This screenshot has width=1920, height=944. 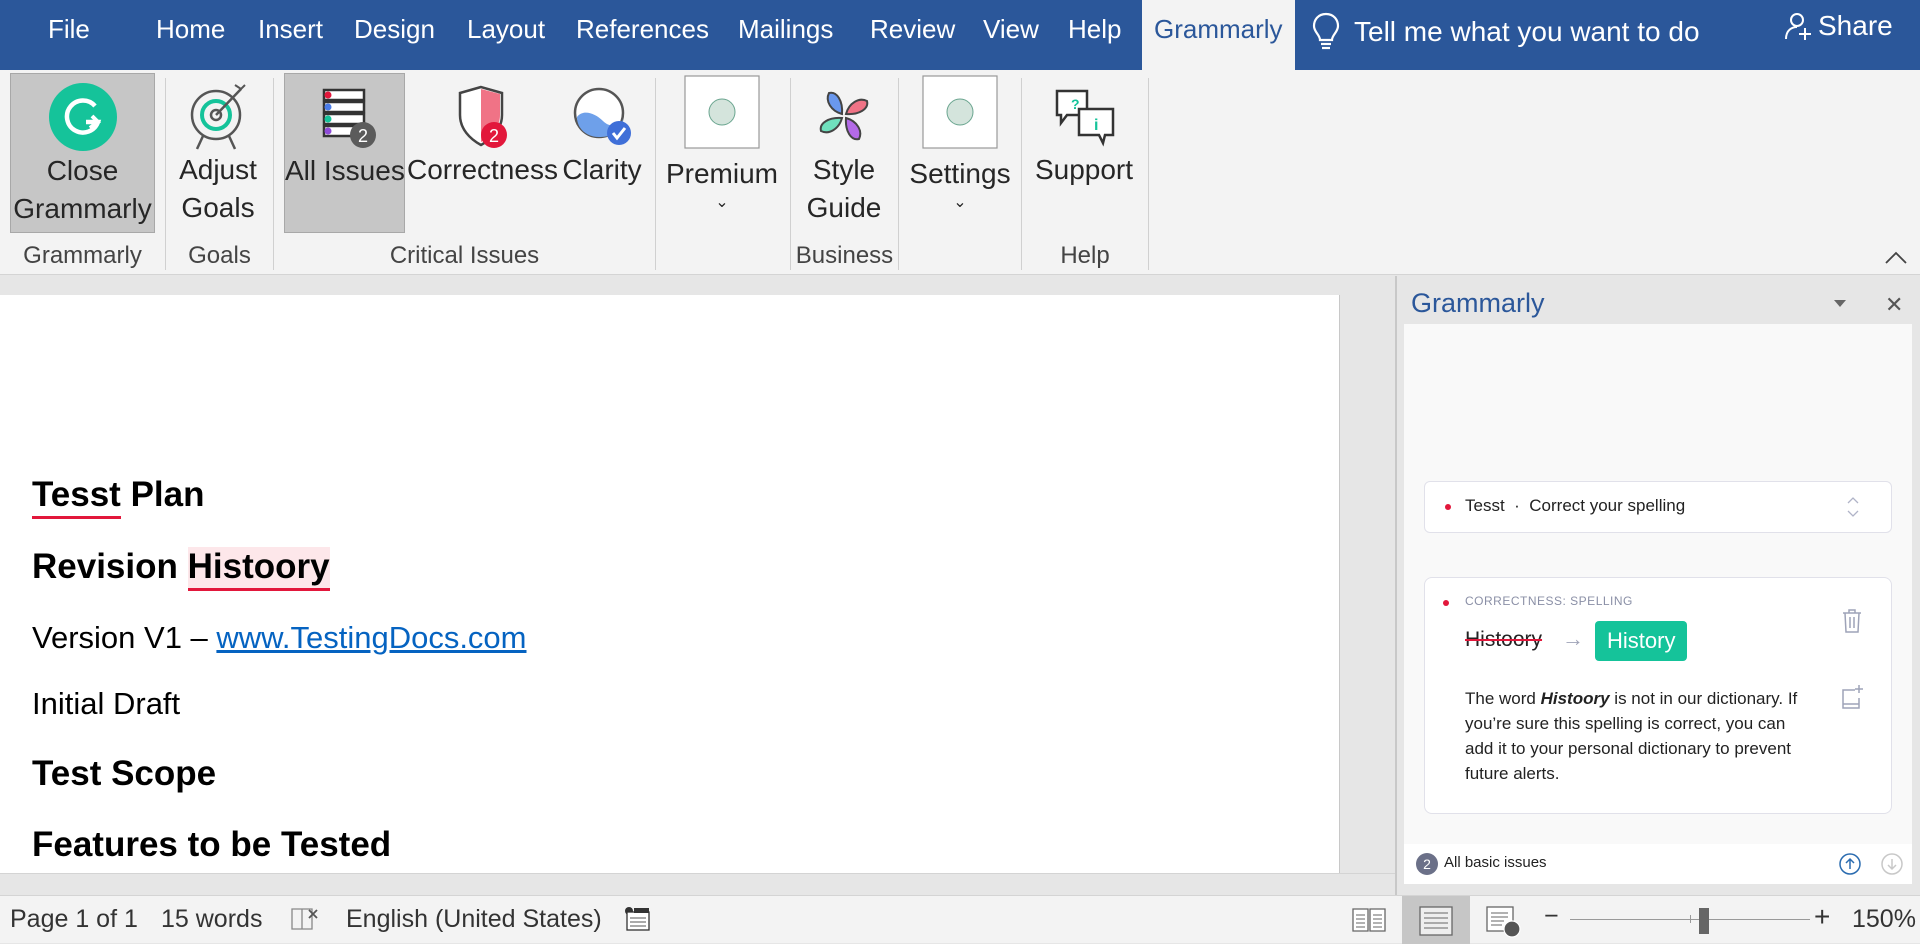 I want to click on tab-grammarly: Grammarly, so click(x=1218, y=35).